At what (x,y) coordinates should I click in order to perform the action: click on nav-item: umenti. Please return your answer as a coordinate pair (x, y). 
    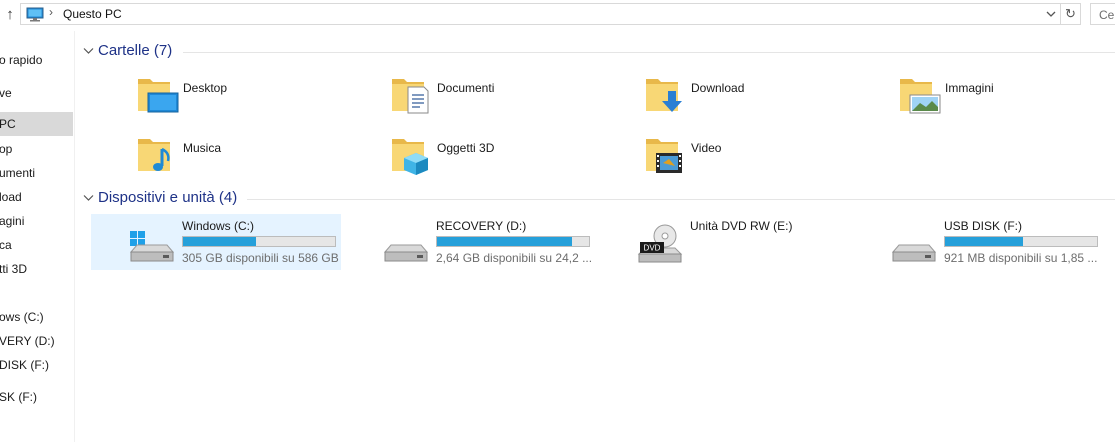
    Looking at the image, I should click on (36, 173).